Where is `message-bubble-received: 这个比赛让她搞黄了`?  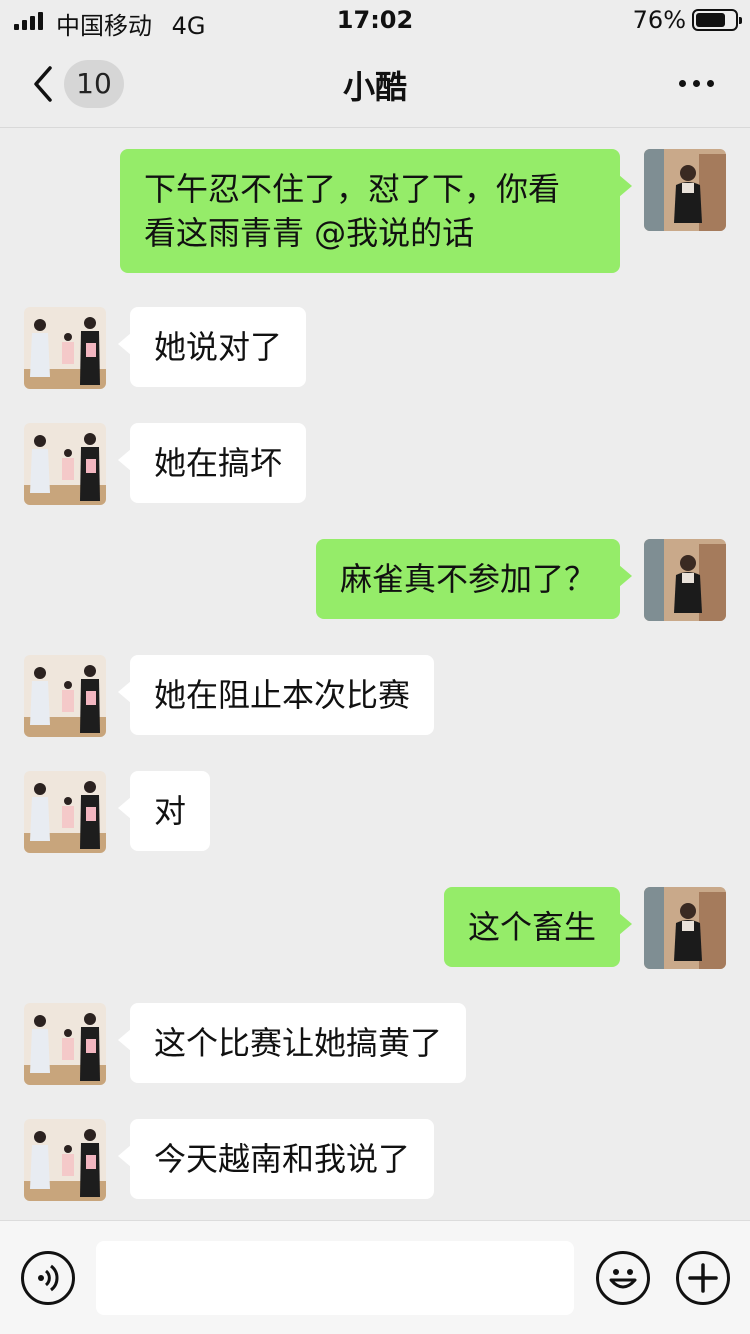
message-bubble-received: 这个比赛让她搞黄了 is located at coordinates (292, 1043).